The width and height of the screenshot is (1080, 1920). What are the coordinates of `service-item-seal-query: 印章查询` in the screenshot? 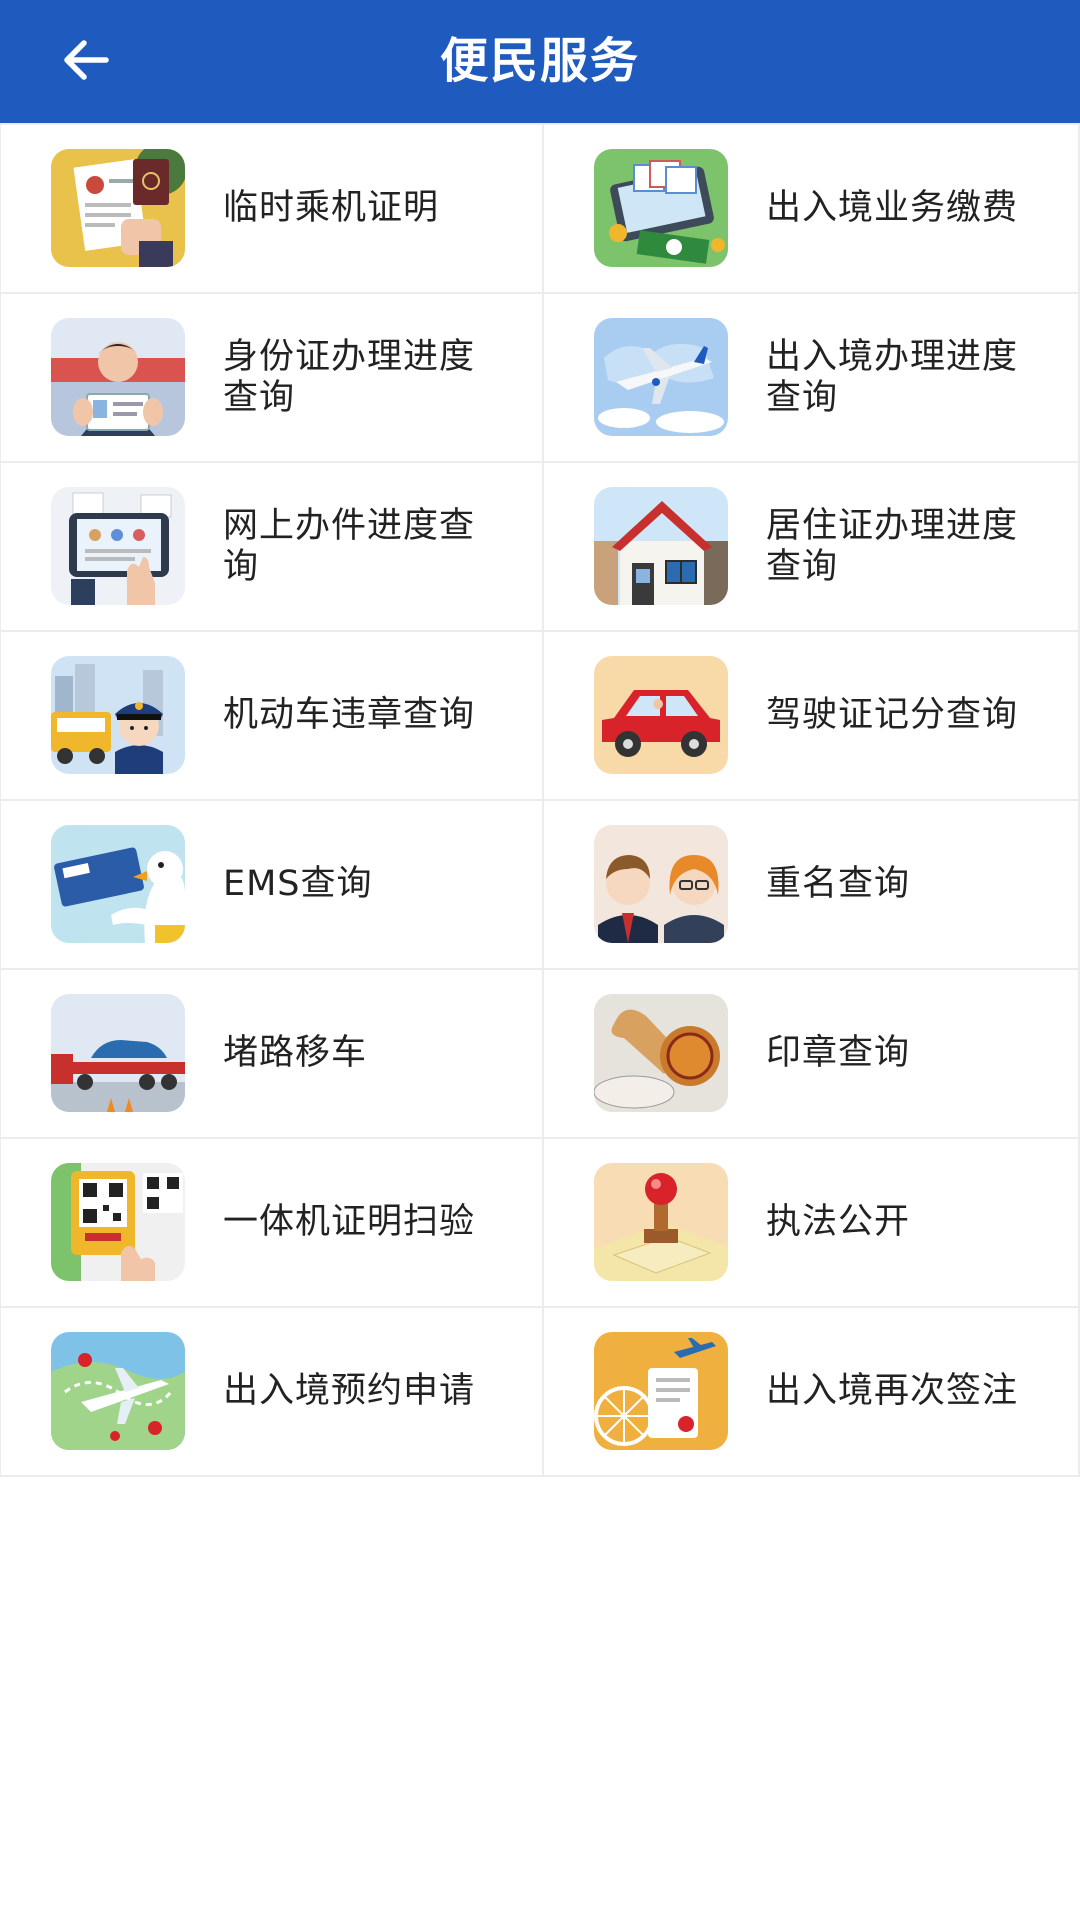 It's located at (812, 1054).